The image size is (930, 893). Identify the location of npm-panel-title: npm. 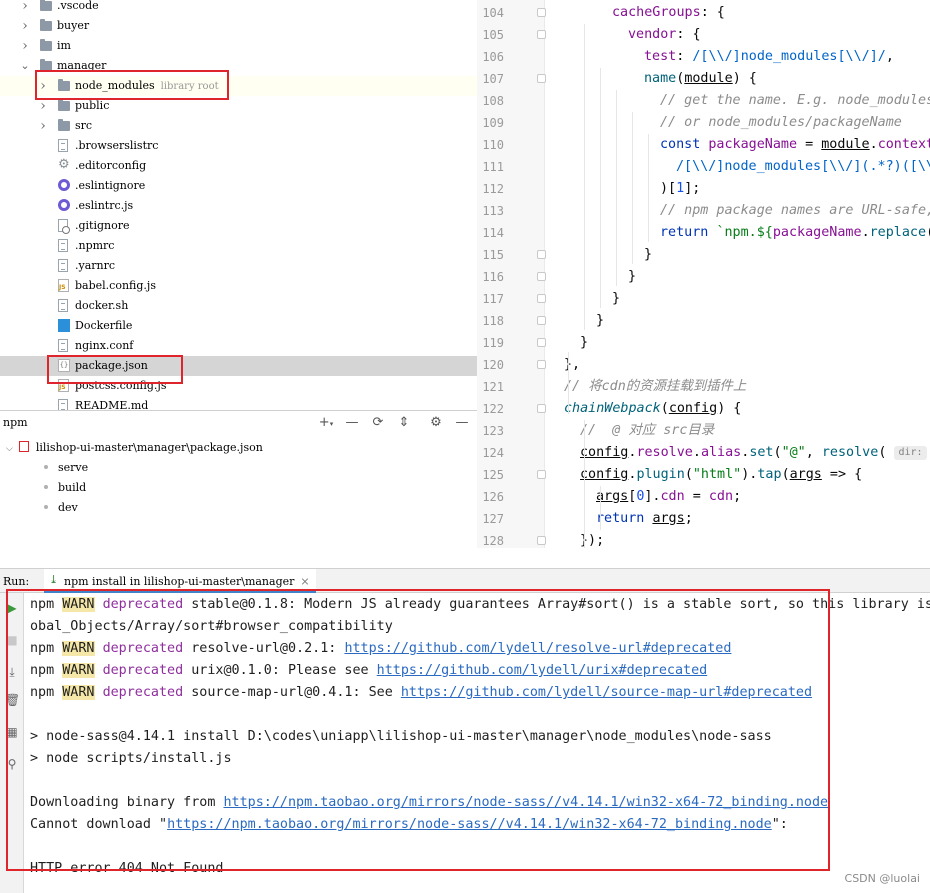
(15, 422).